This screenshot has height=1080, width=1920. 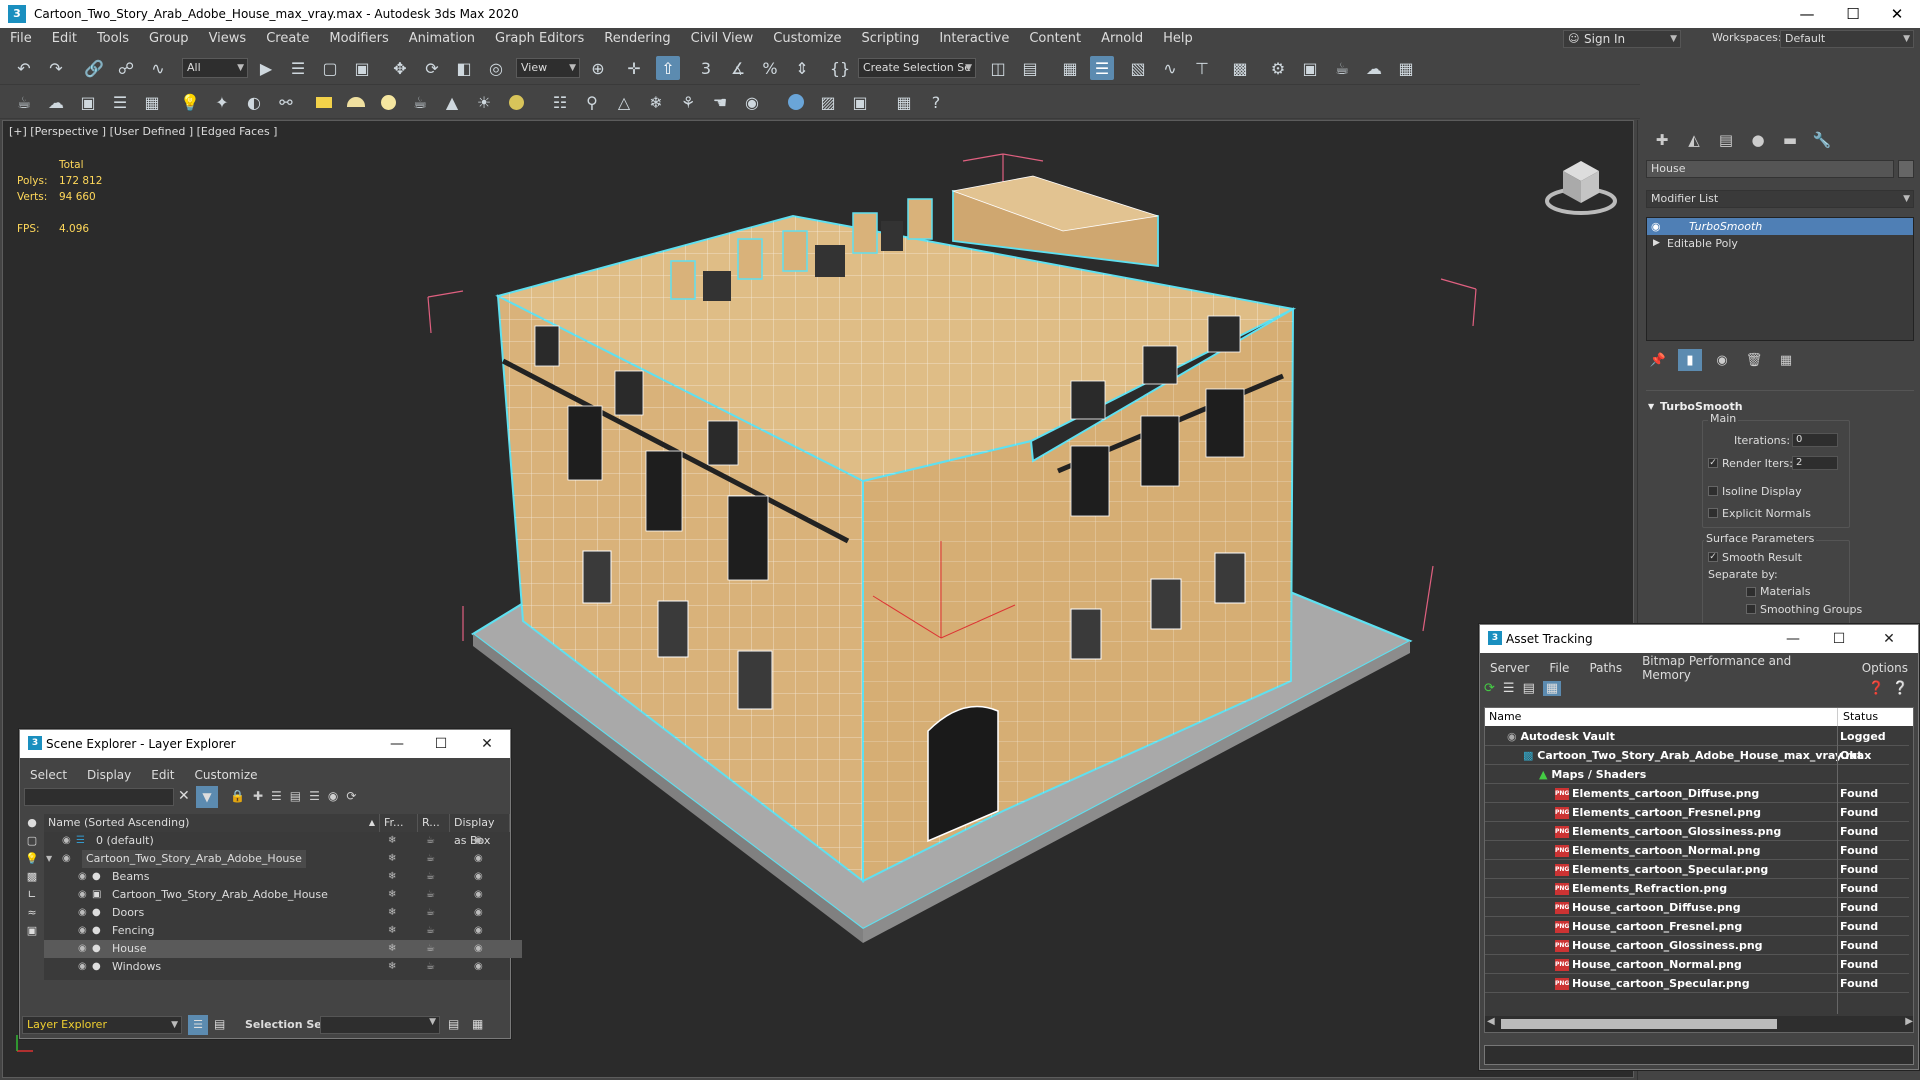 I want to click on toggle-scene-explorer-icon: ▦, so click(x=1070, y=68).